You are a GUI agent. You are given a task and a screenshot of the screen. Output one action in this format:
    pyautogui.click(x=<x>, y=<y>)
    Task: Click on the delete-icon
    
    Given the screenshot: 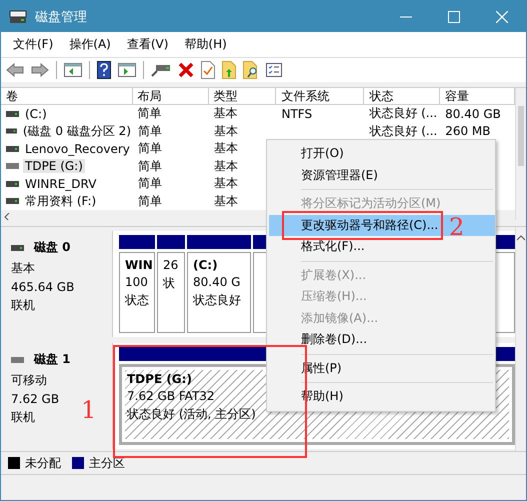 What is the action you would take?
    pyautogui.click(x=186, y=70)
    